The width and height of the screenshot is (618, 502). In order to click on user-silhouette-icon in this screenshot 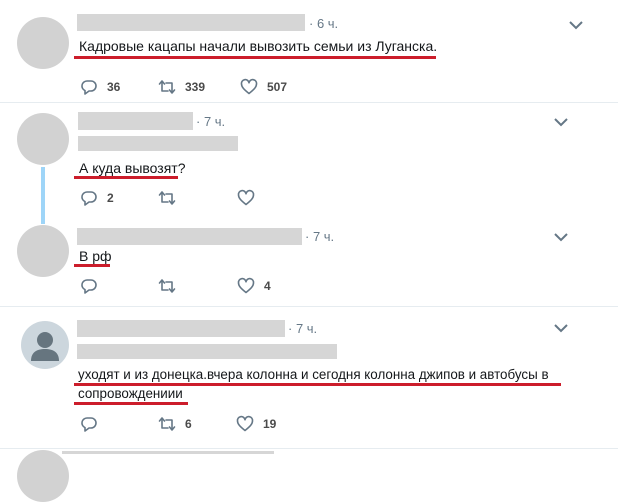, I will do `click(45, 346)`.